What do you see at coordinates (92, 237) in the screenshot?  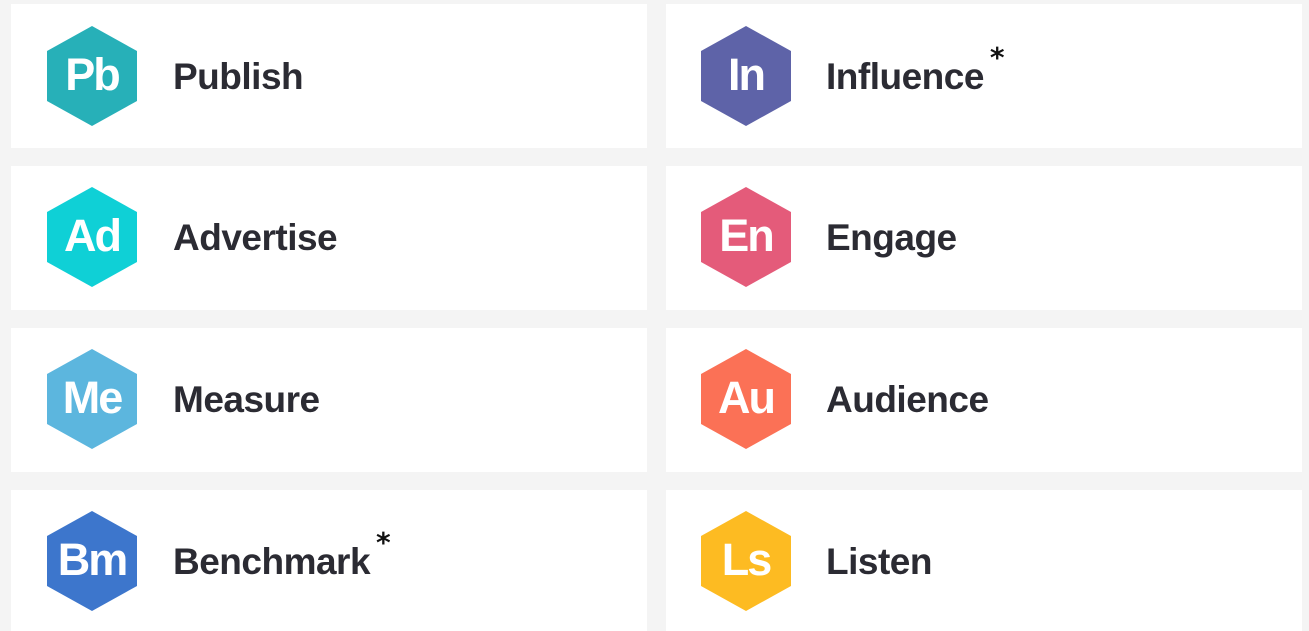 I see `advertise-icon: Ad` at bounding box center [92, 237].